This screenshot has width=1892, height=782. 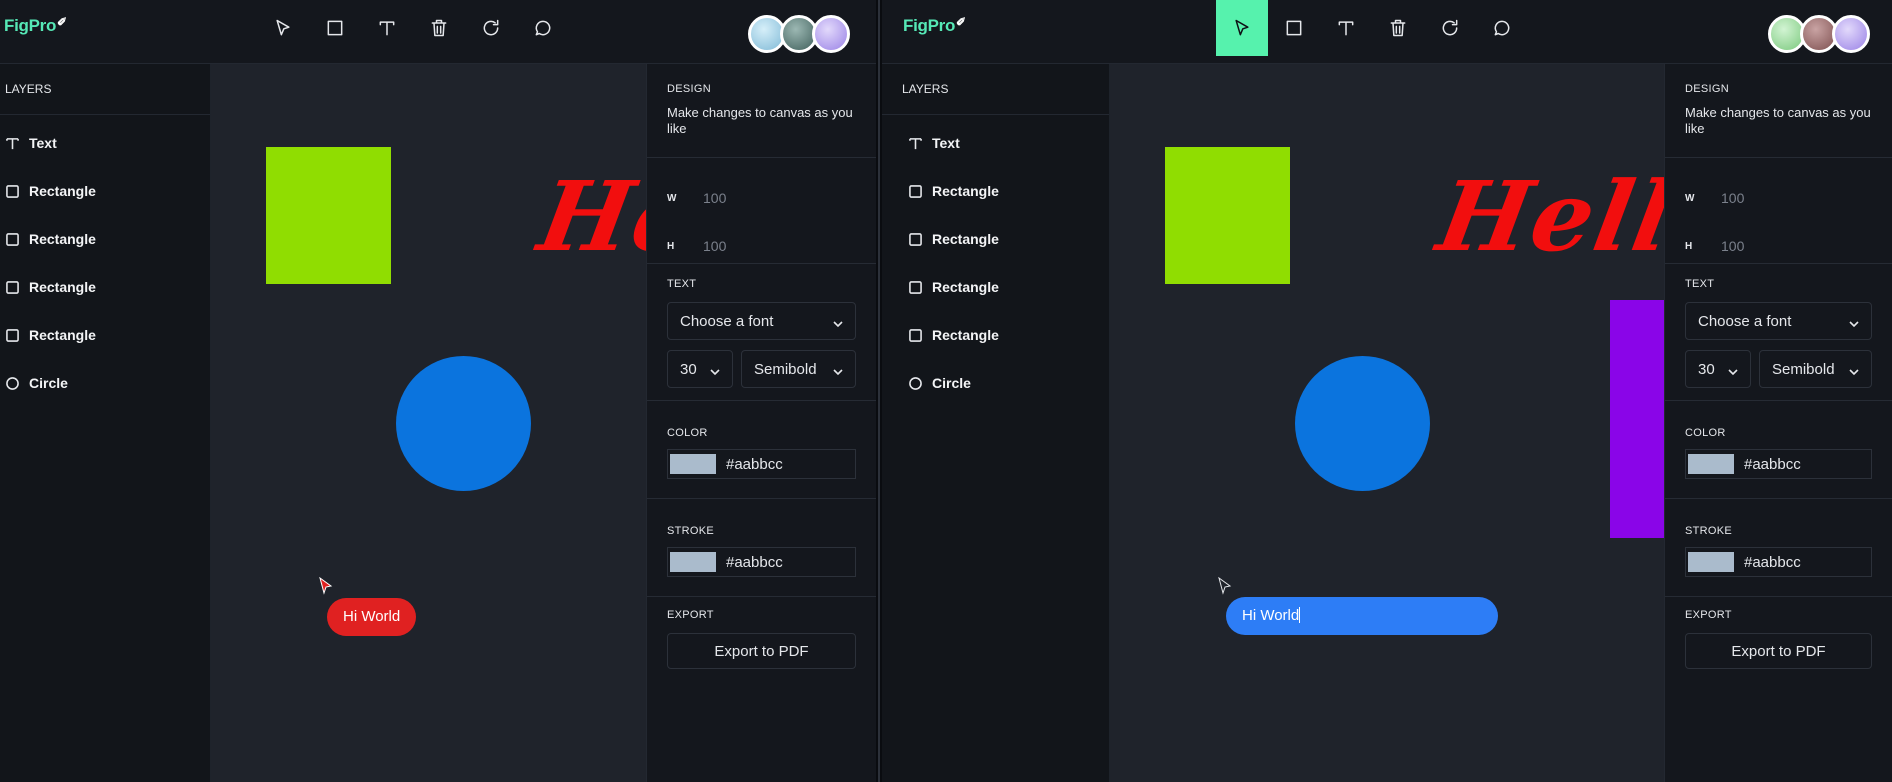 What do you see at coordinates (1271, 615) in the screenshot?
I see `comment-input-value: Hi World` at bounding box center [1271, 615].